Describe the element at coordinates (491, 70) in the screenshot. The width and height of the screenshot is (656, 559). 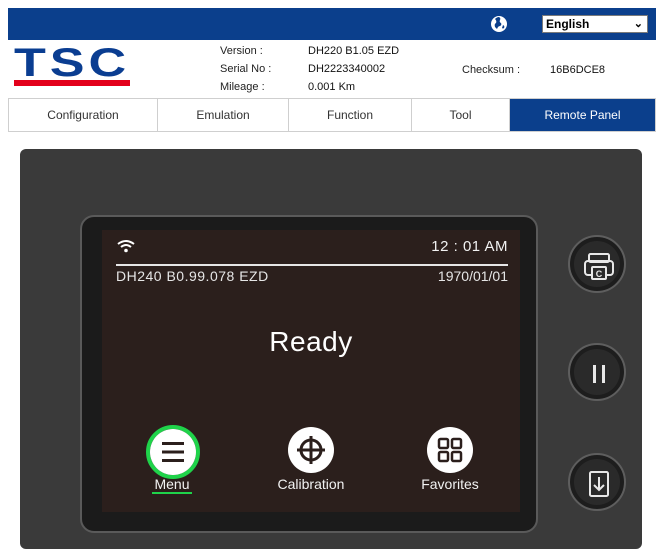
I see `checksum-label: Checksum :` at that location.